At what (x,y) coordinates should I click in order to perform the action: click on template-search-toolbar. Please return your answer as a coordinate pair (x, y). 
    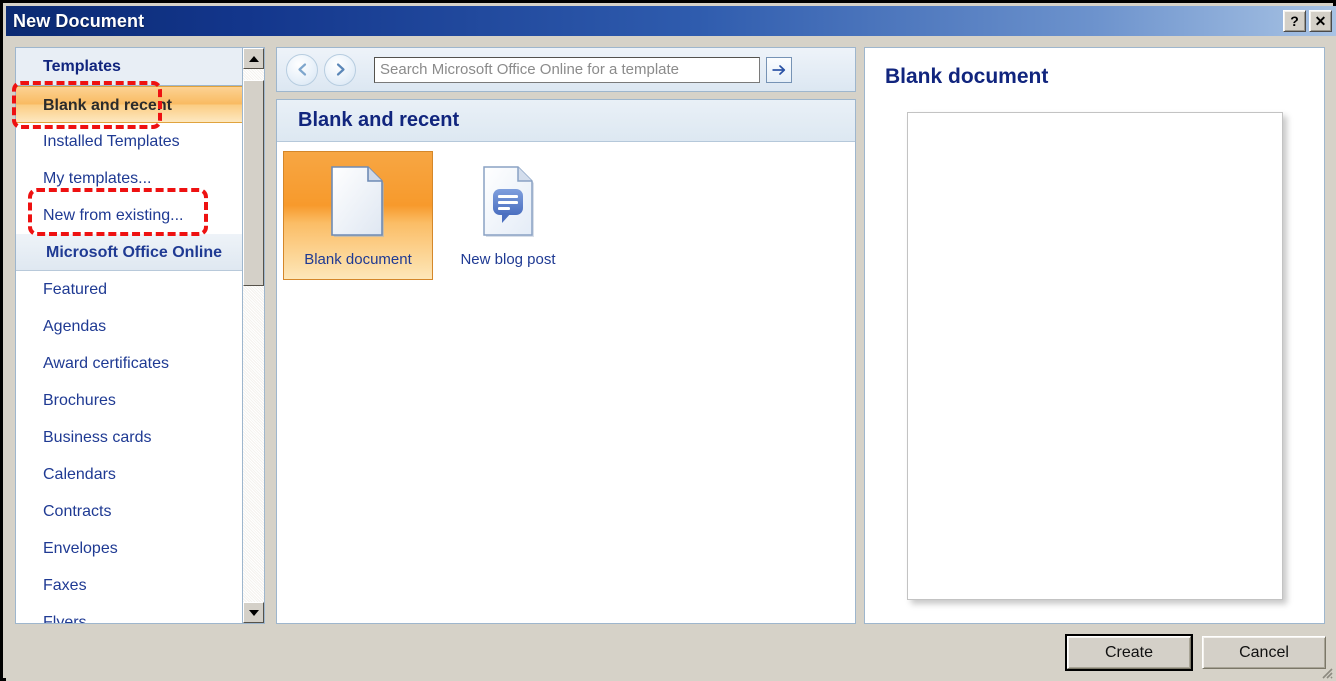
    Looking at the image, I should click on (566, 69).